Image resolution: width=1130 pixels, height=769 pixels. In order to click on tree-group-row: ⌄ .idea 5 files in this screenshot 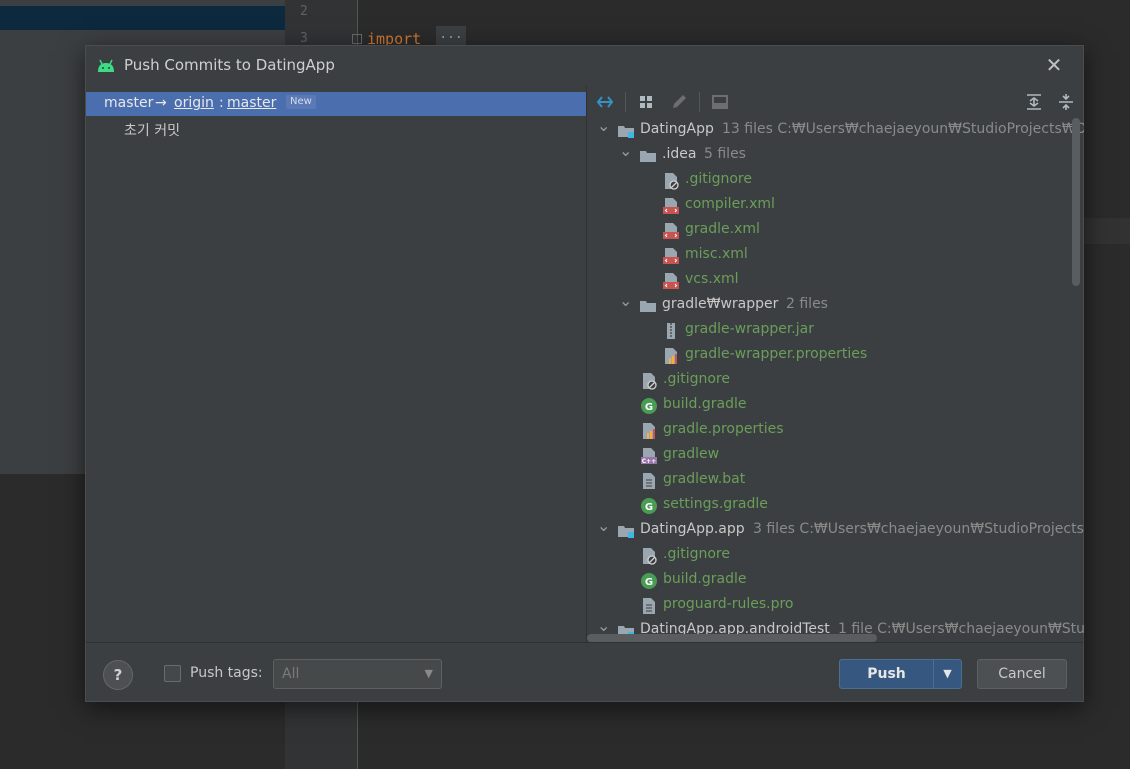, I will do `click(835, 154)`.